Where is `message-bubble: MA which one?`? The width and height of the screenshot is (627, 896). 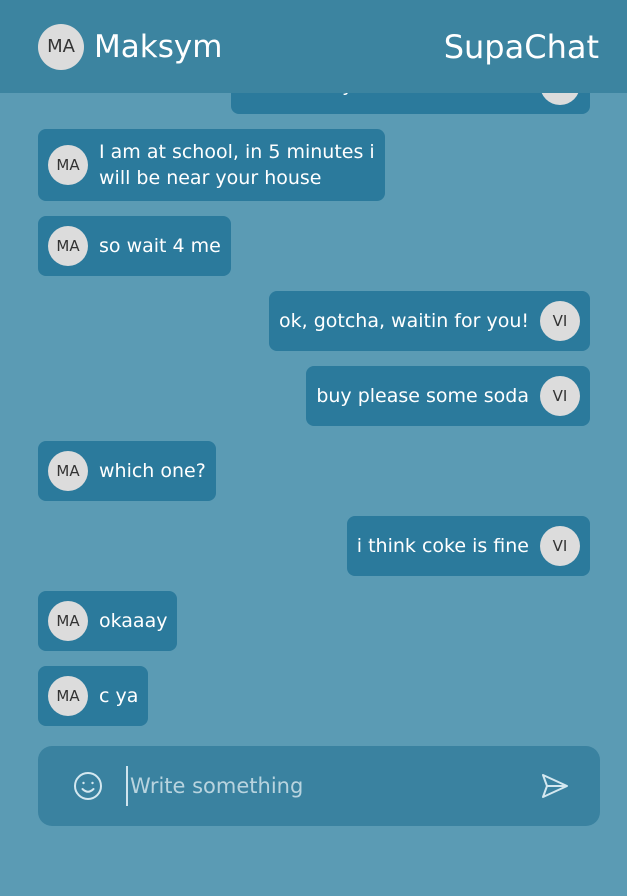
message-bubble: MA which one? is located at coordinates (127, 471).